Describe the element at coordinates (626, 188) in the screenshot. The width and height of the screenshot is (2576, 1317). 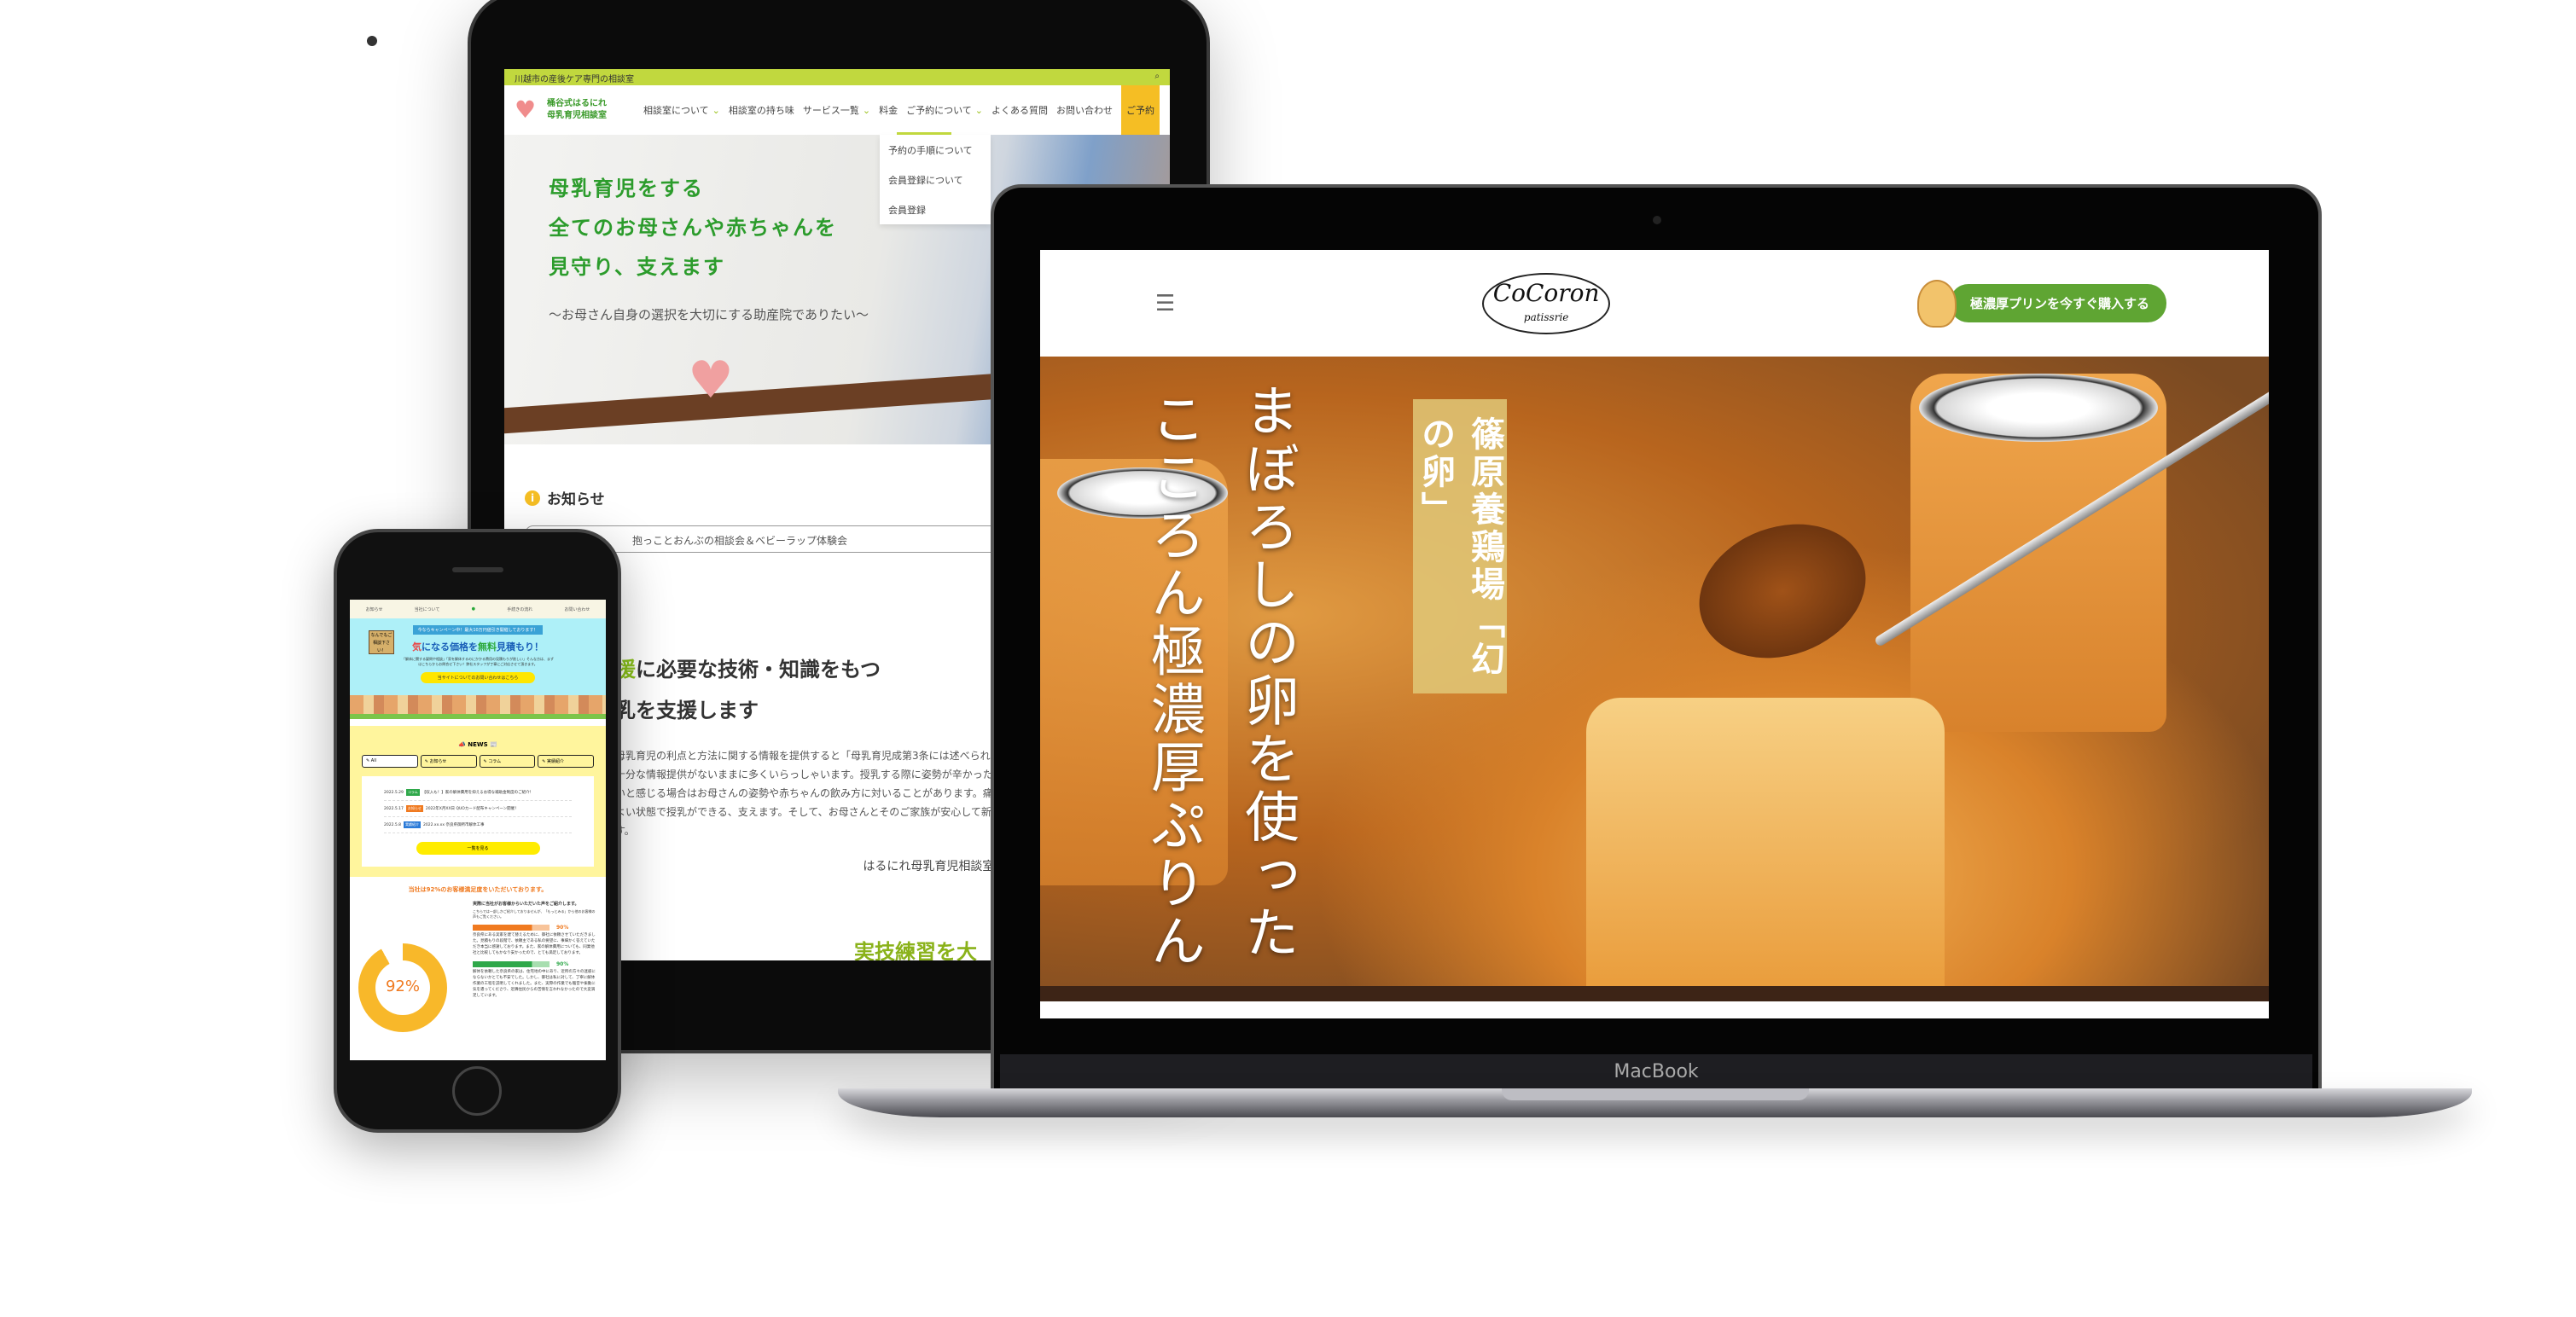
I see `hero-line: 母乳育児をする` at that location.